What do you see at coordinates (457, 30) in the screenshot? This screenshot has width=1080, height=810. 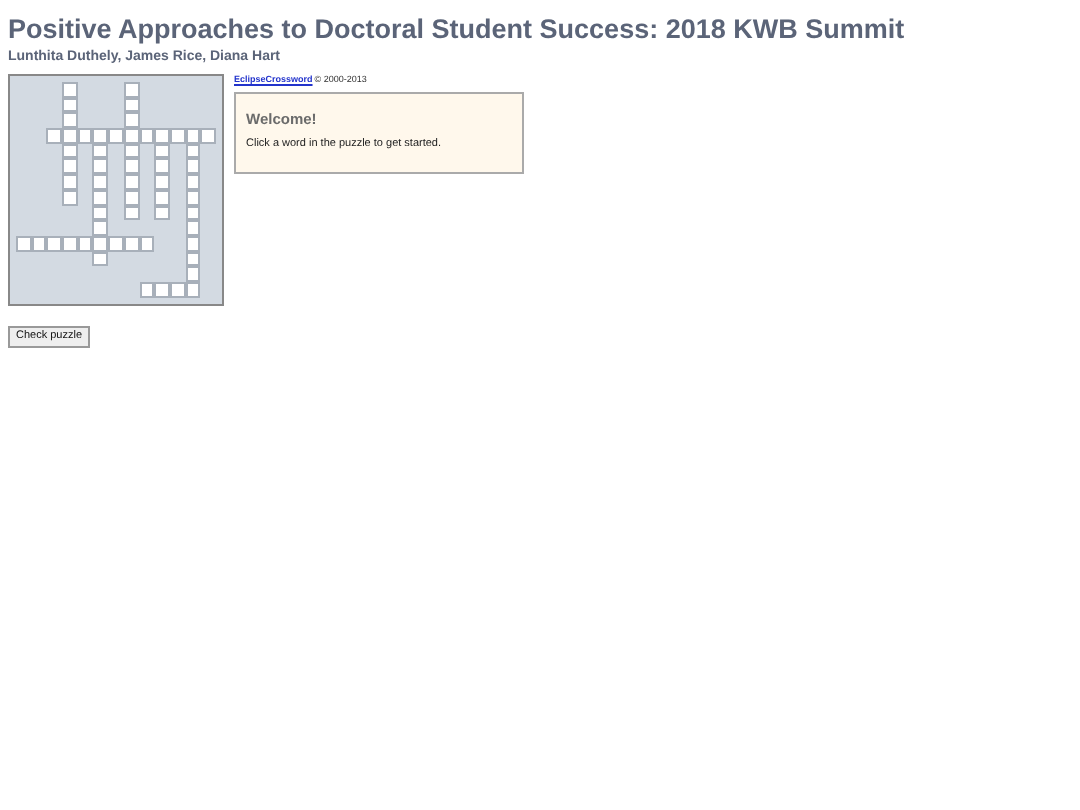 I see `page-title: Positive Approaches to Doctoral Student Success: 2018 KWB Summit` at bounding box center [457, 30].